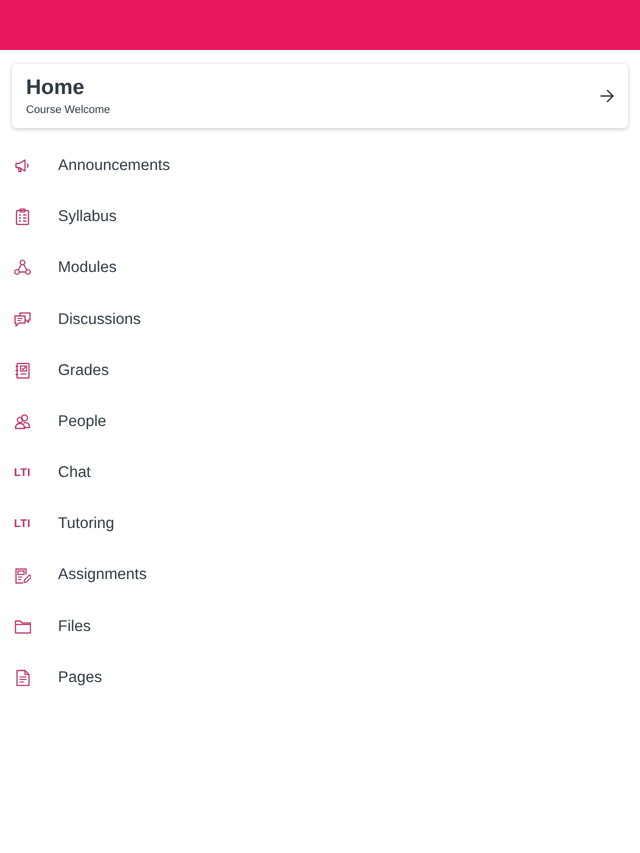 Image resolution: width=640 pixels, height=853 pixels. What do you see at coordinates (320, 319) in the screenshot?
I see `menu-item: Discussions` at bounding box center [320, 319].